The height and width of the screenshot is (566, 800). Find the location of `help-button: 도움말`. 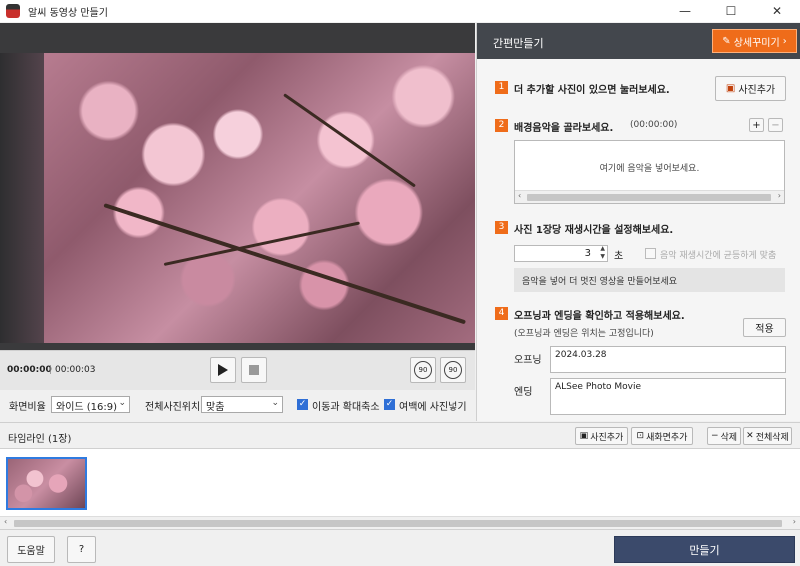

help-button: 도움말 is located at coordinates (31, 549).